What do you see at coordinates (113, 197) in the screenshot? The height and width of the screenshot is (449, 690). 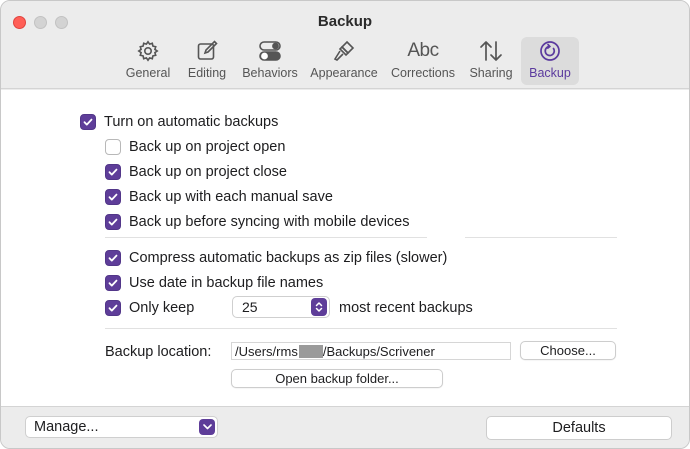 I see `backup-manual-save-checkbox` at bounding box center [113, 197].